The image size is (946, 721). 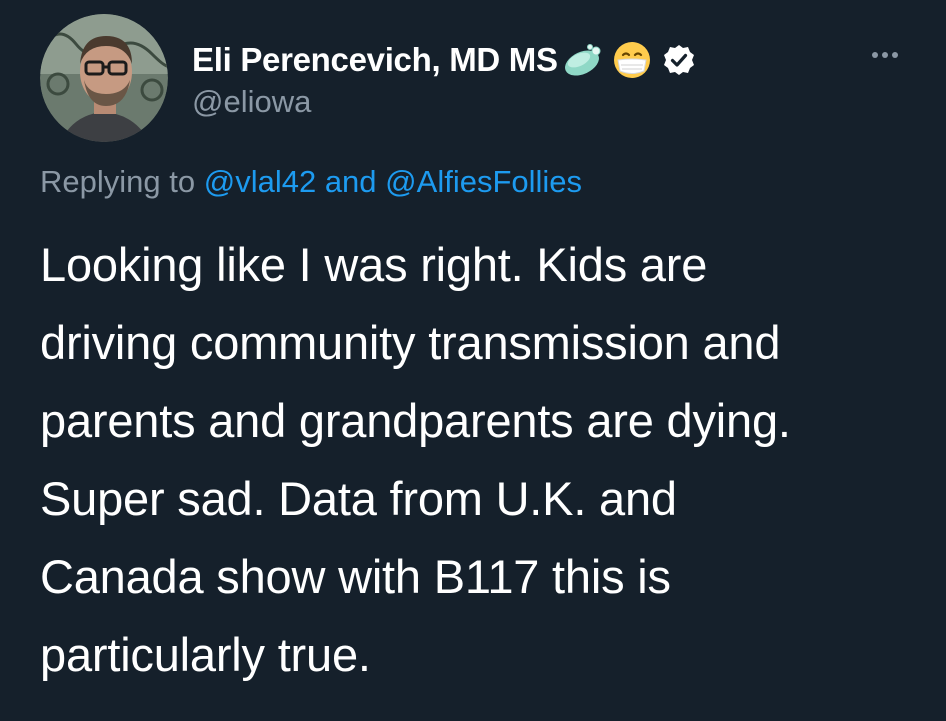 I want to click on reply-context: Replying to @vlal42 and @AlfiesFollies, so click(x=311, y=182).